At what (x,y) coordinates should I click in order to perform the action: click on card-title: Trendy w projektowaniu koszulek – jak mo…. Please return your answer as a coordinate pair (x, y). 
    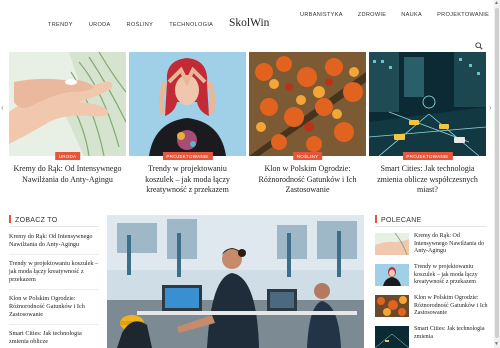
    Looking at the image, I should click on (187, 180).